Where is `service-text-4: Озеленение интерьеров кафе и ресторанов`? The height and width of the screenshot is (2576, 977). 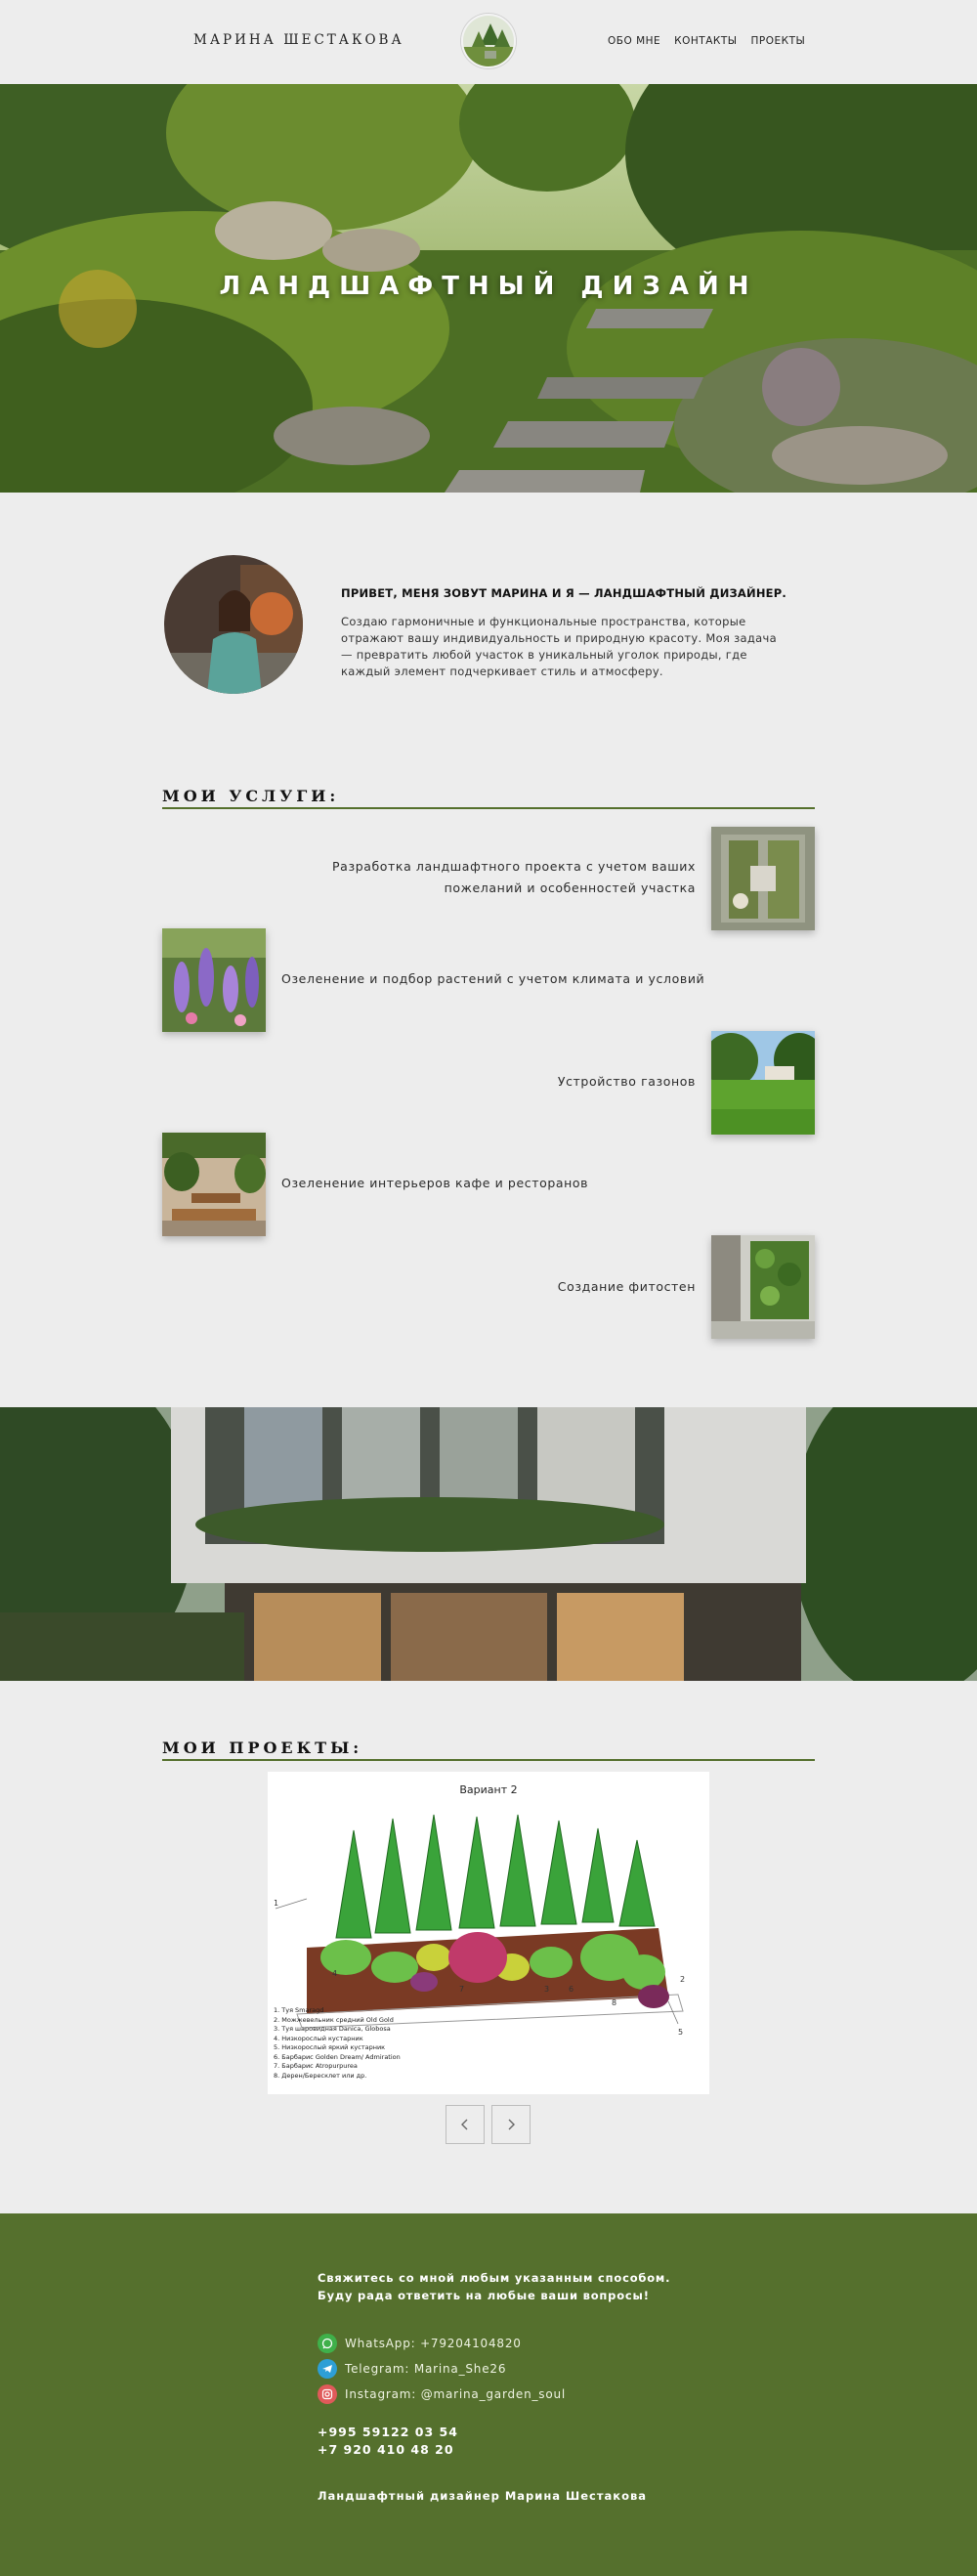
service-text-4: Озеленение интерьеров кафе и ресторанов is located at coordinates (435, 1183).